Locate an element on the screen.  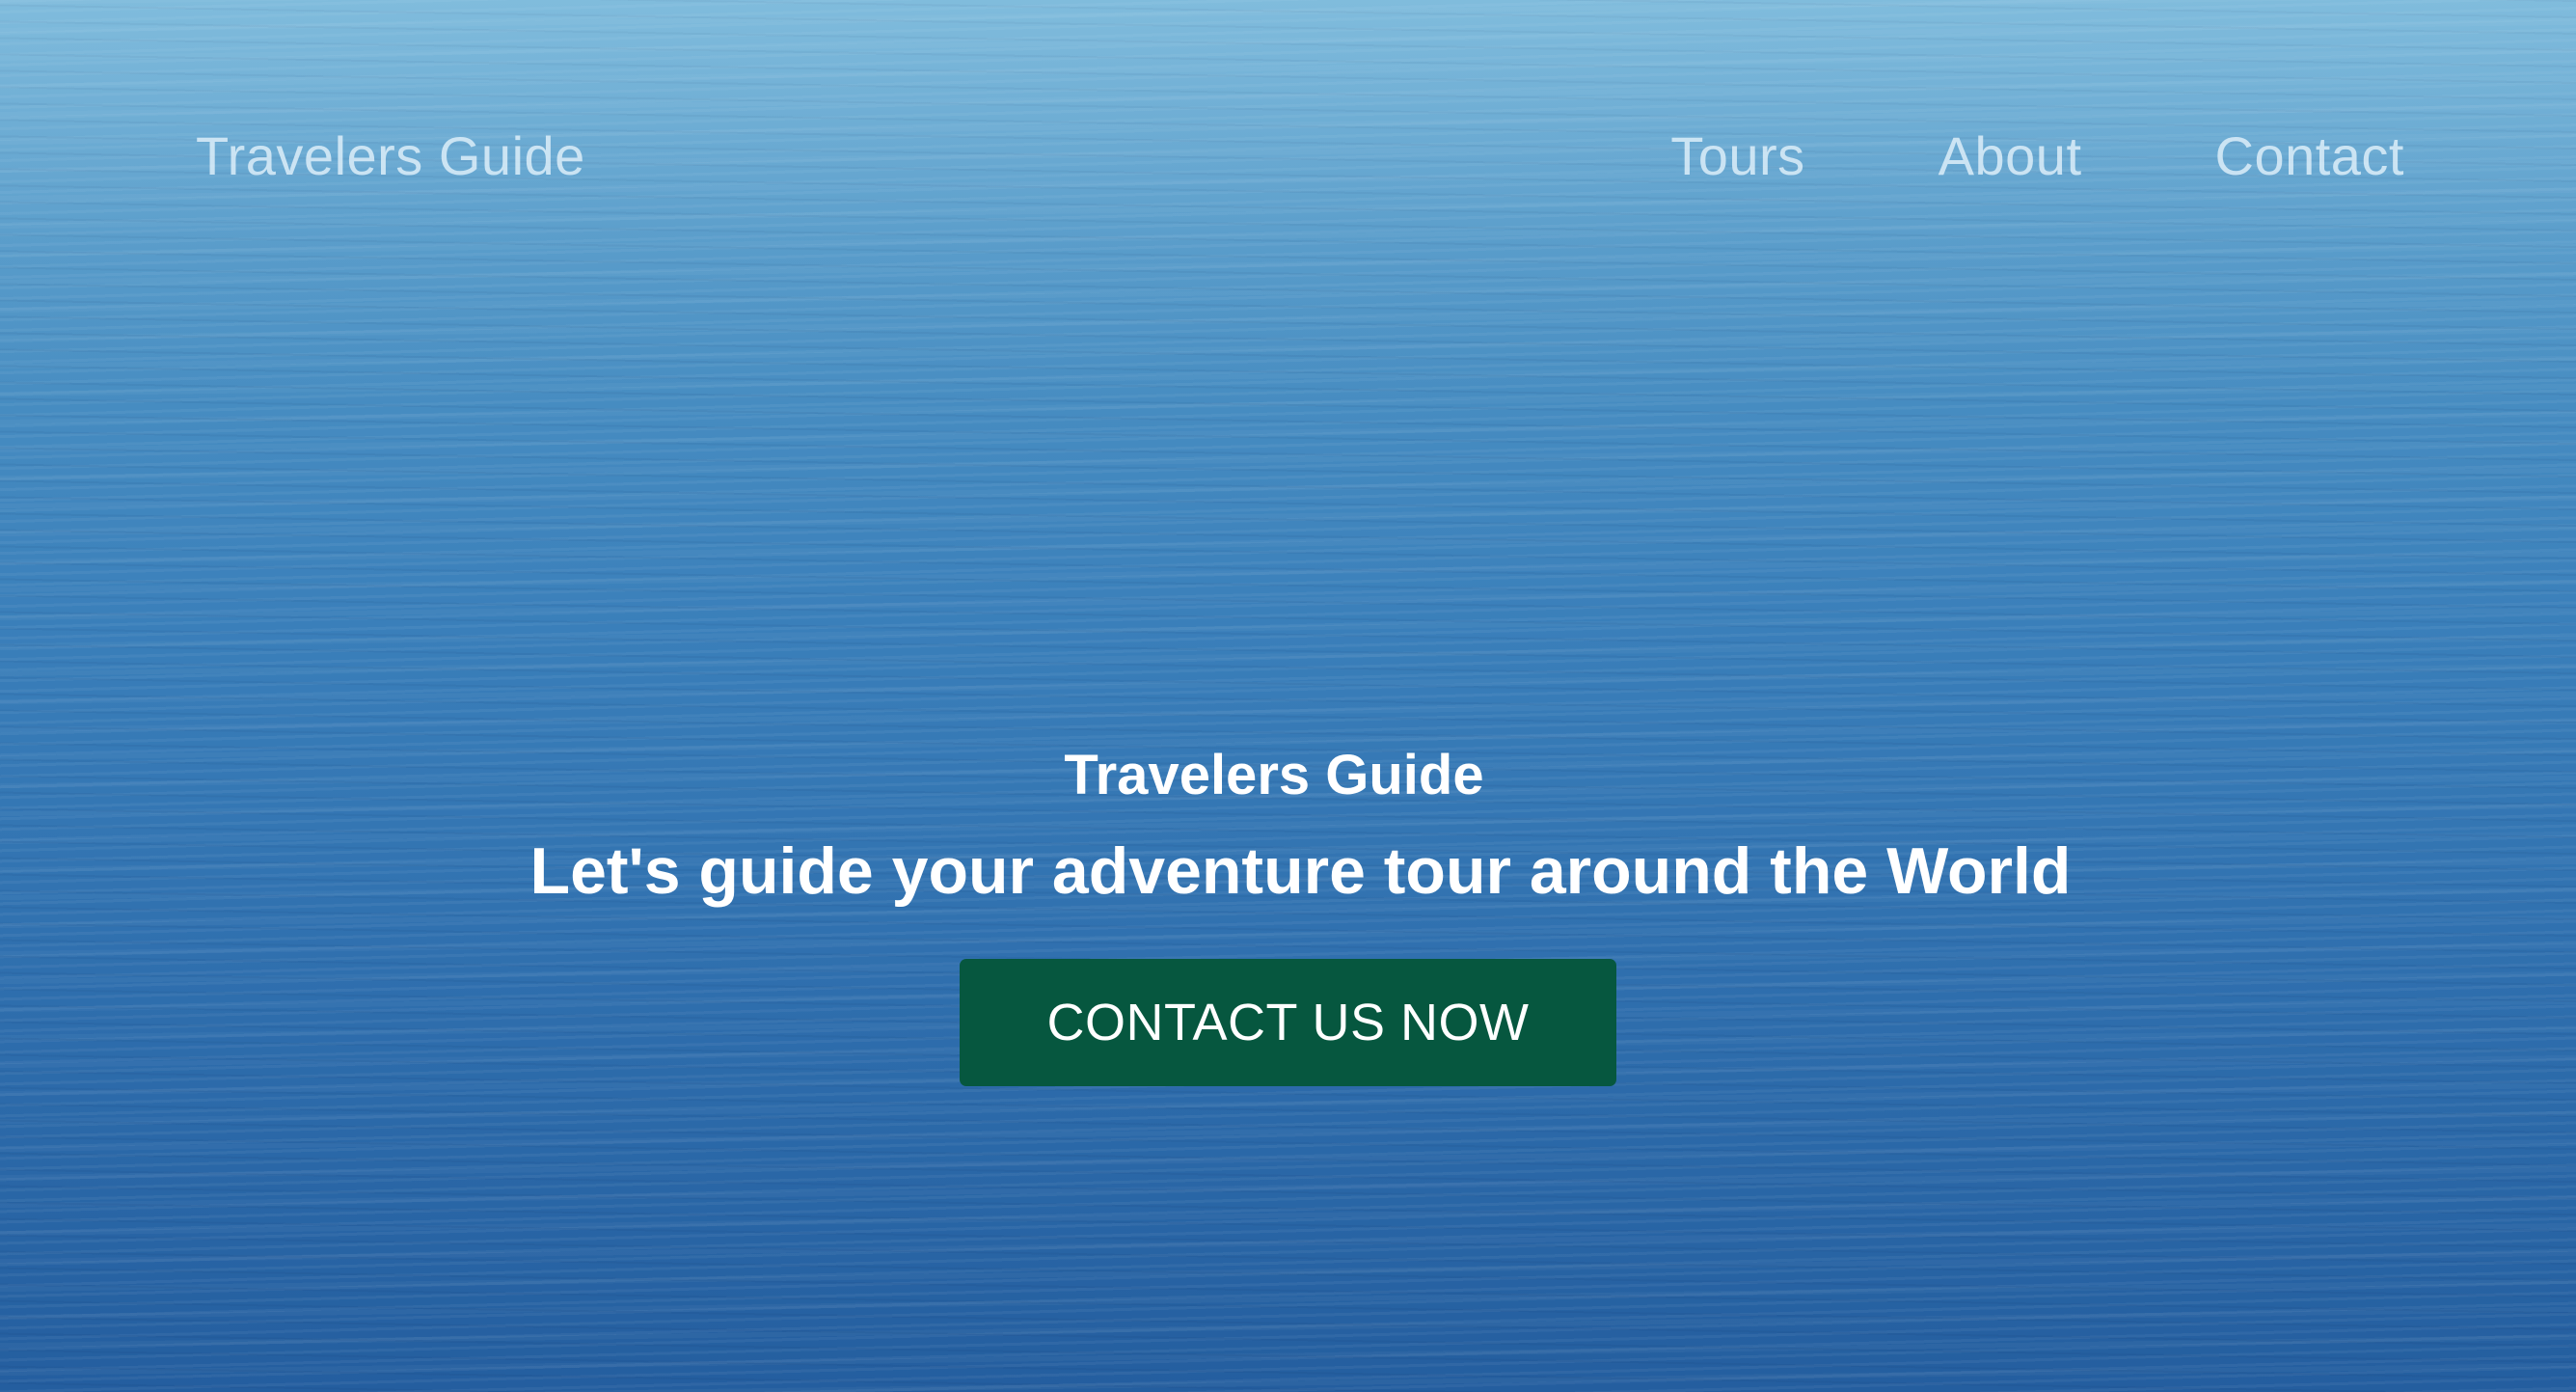
nav-link-about: About is located at coordinates (2010, 156).